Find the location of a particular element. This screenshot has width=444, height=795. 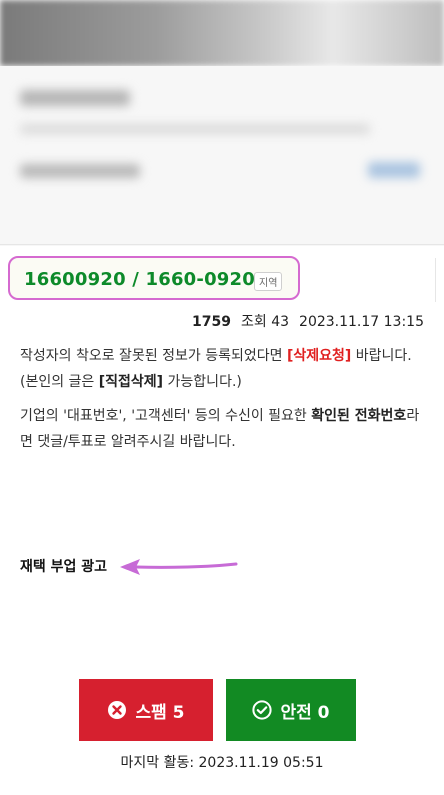

delete-request-link: [삭제요청] is located at coordinates (319, 356).